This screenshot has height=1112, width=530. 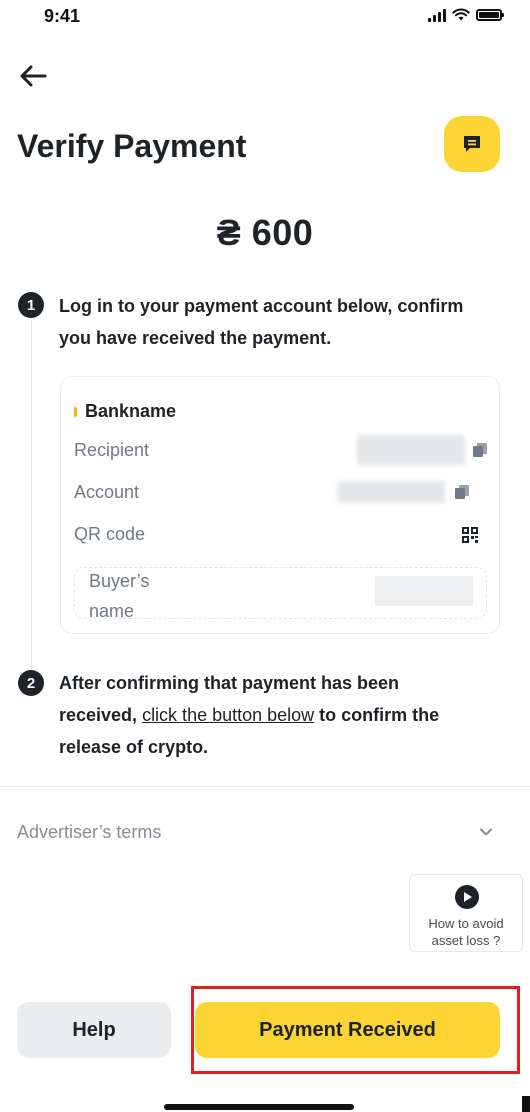 I want to click on account-value-redacted, so click(x=391, y=492).